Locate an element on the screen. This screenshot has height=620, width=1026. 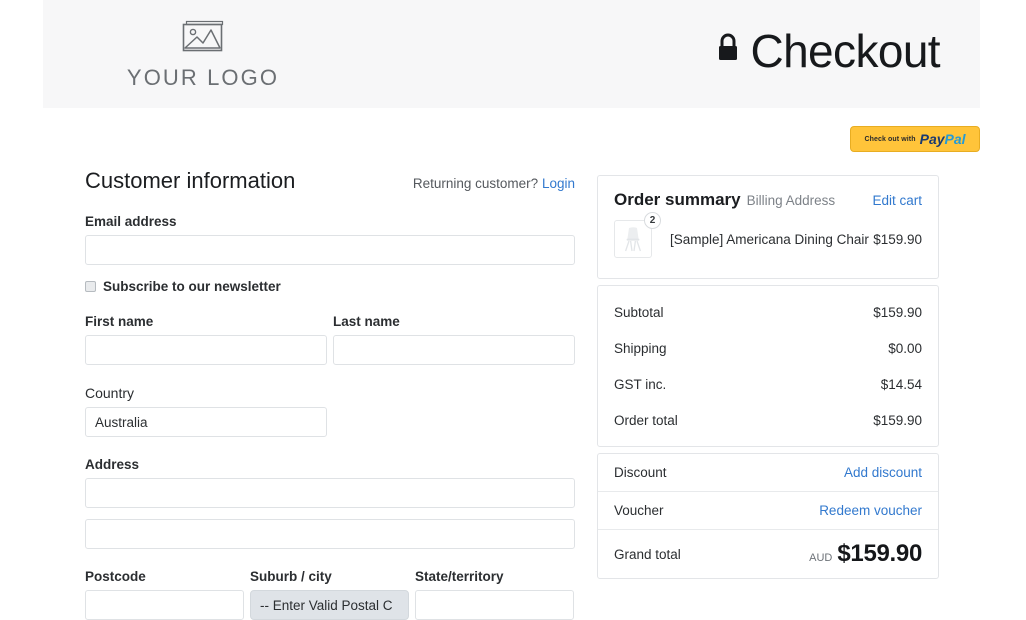
form-title: Customer information is located at coordinates (190, 180).